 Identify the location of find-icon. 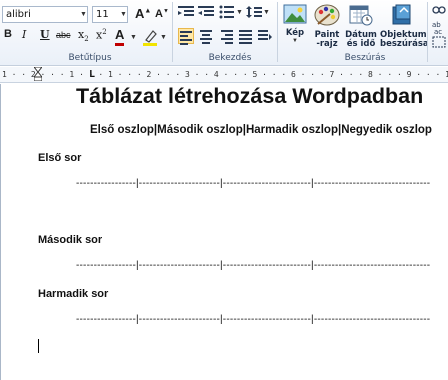
(439, 10).